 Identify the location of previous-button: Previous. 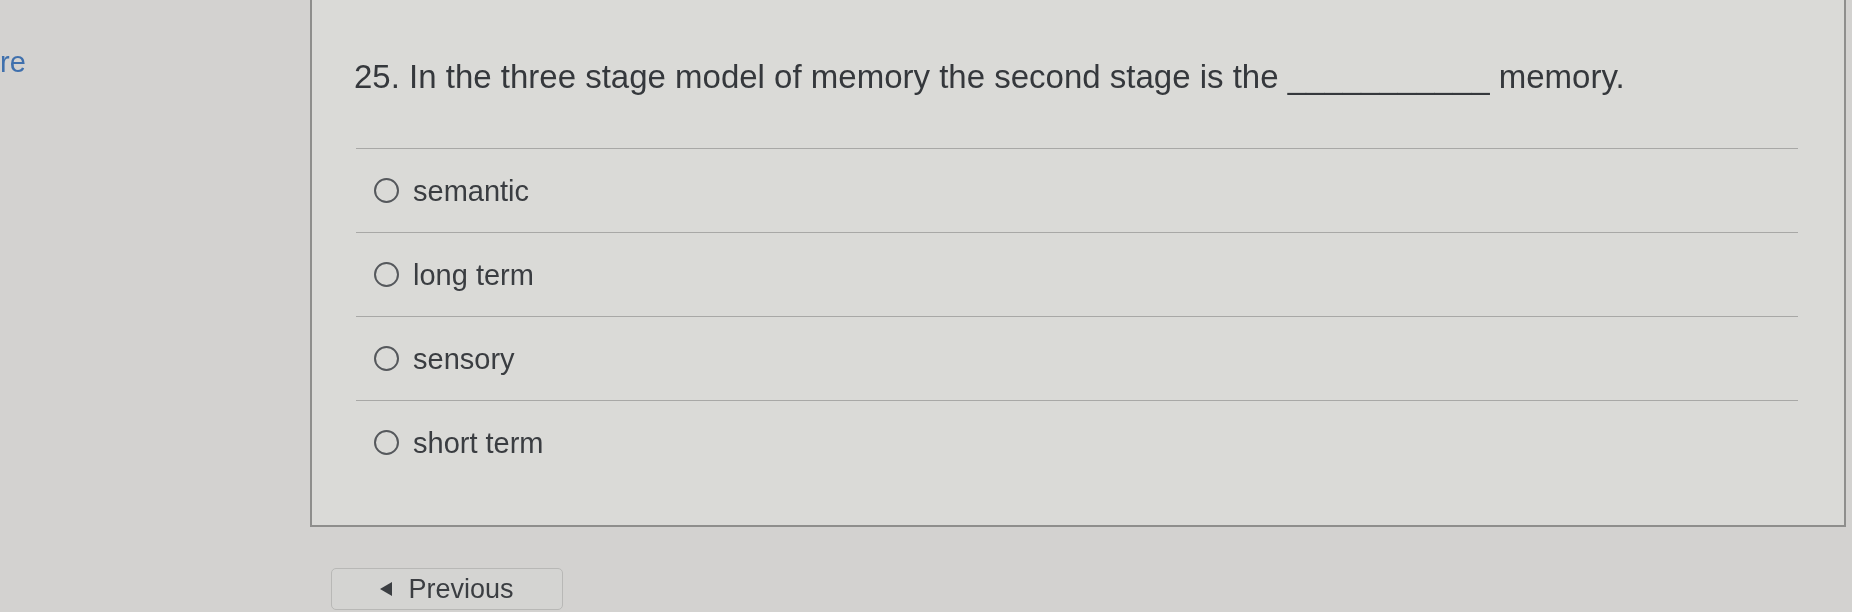
(447, 589).